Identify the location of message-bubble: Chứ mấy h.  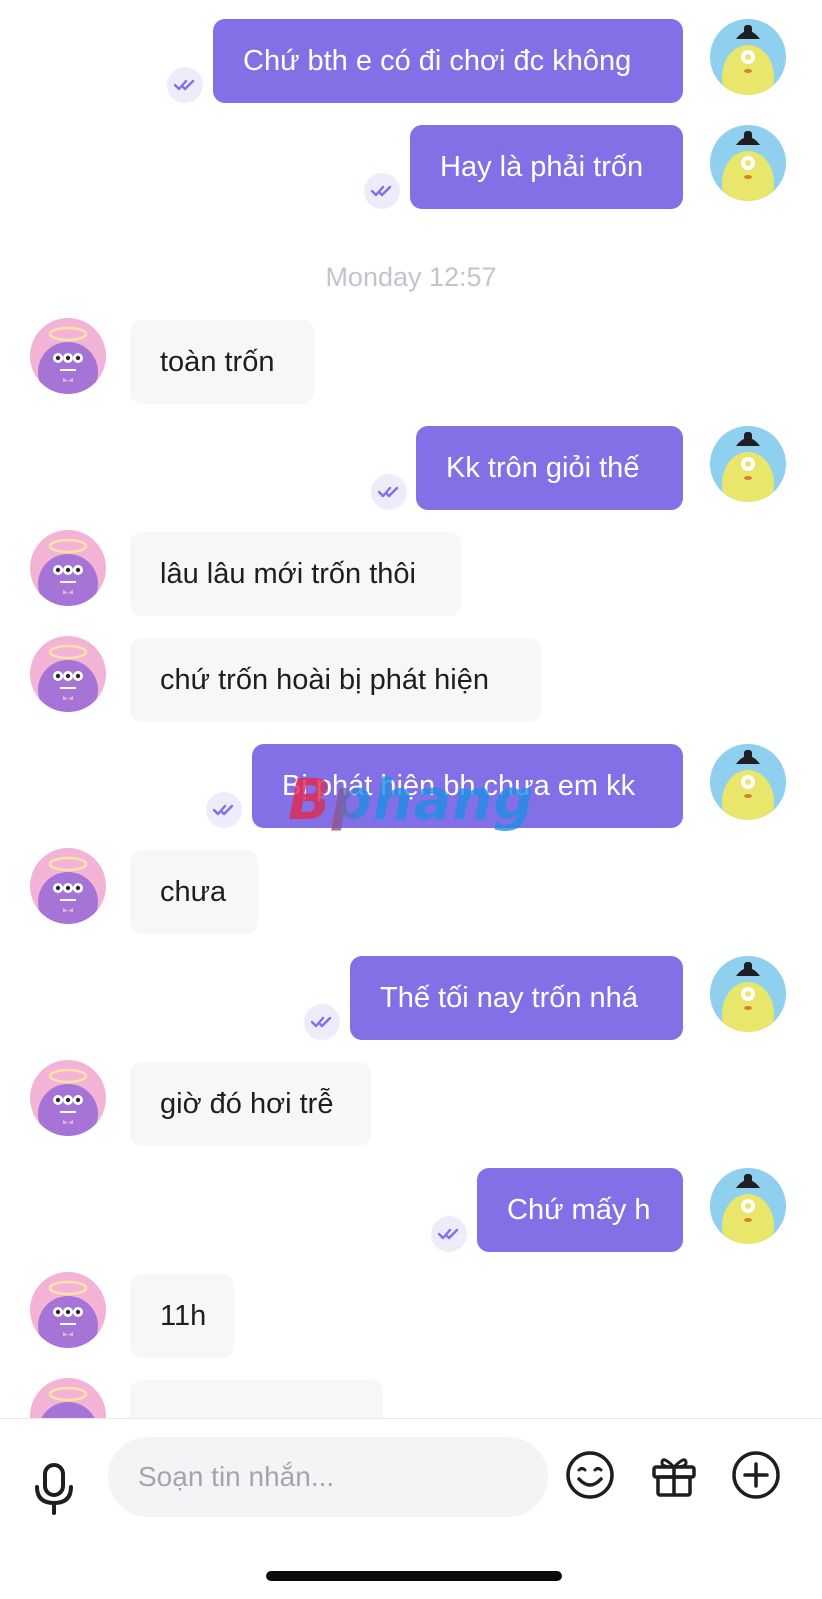
(580, 1210).